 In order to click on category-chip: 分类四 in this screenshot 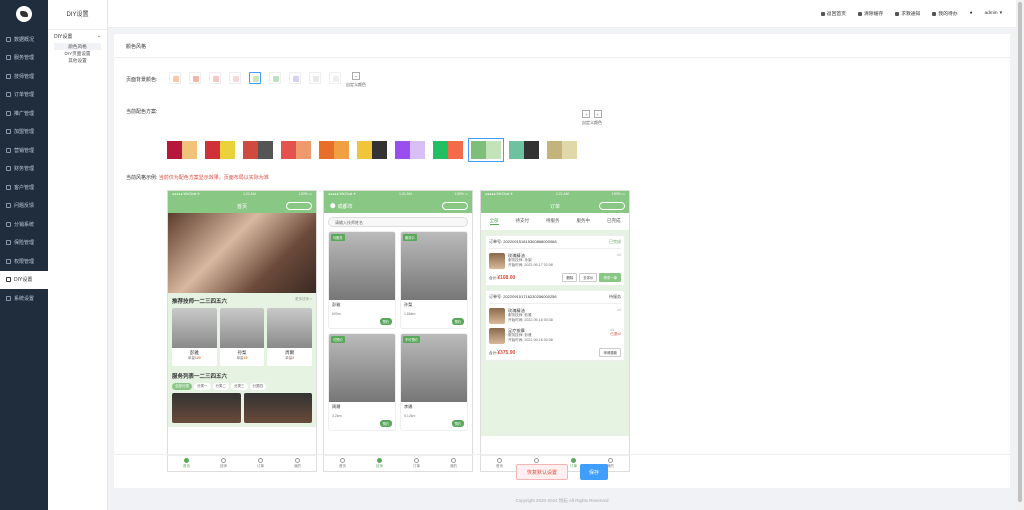, I will do `click(257, 386)`.